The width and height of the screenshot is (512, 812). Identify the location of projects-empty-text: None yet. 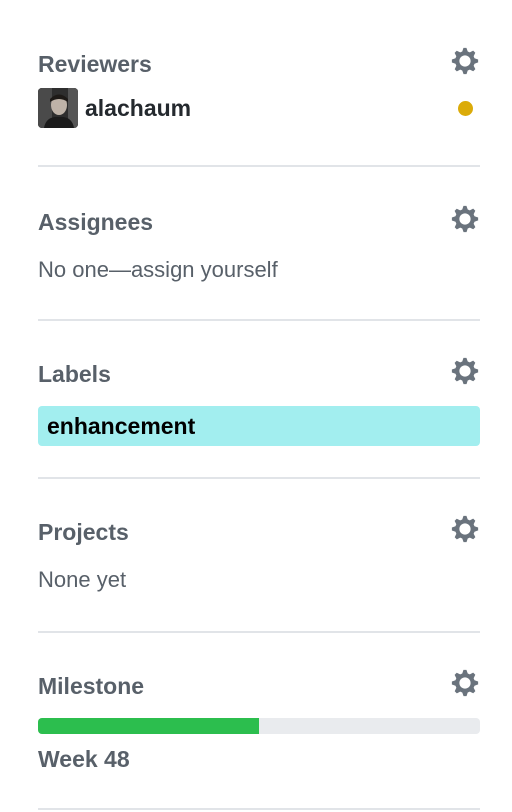
(82, 579).